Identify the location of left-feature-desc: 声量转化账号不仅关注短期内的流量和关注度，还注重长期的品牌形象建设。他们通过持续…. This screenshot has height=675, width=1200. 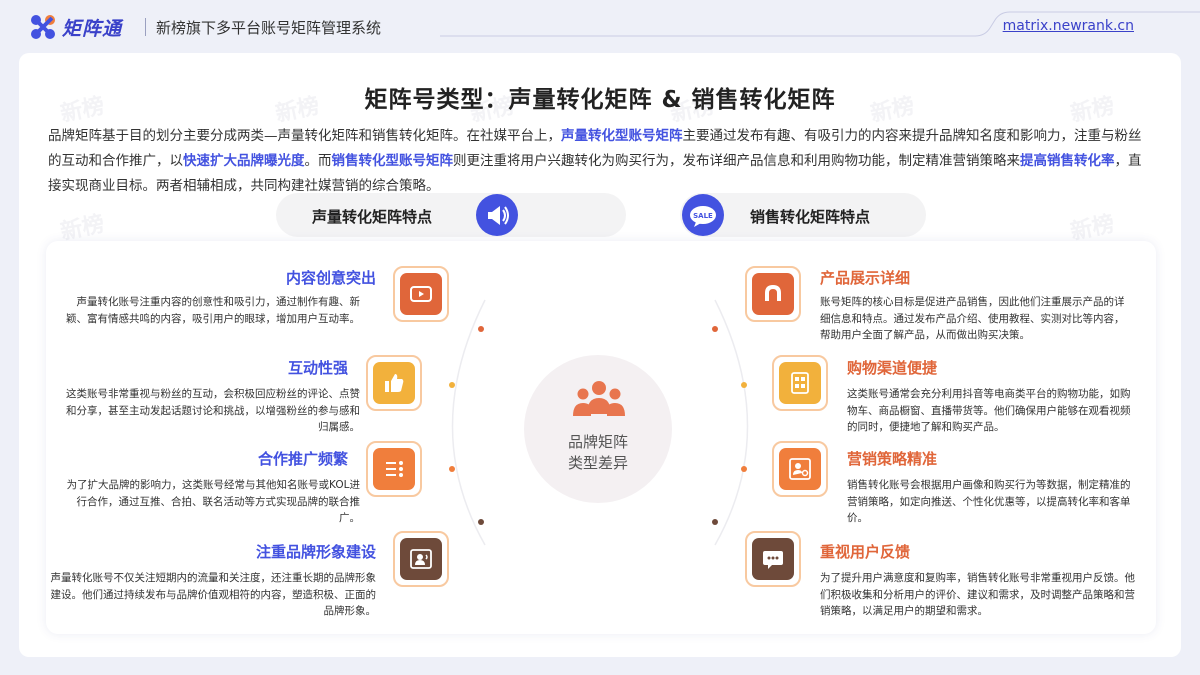
(213, 594).